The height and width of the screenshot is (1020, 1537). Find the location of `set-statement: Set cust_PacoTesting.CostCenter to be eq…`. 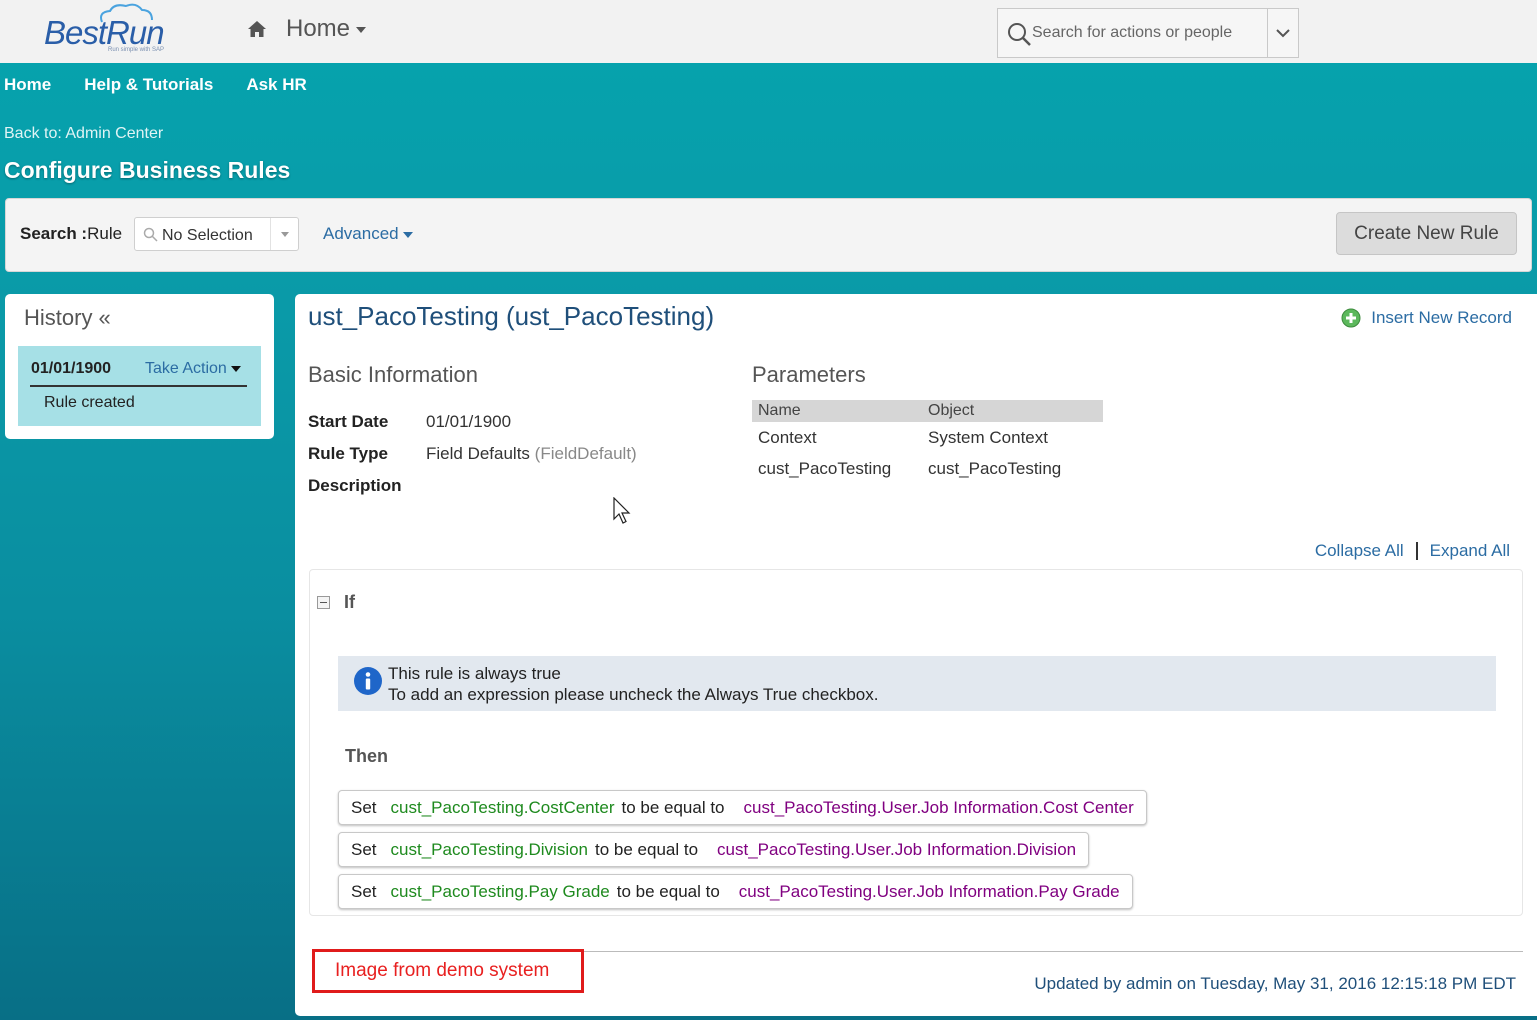

set-statement: Set cust_PacoTesting.CostCenter to be eq… is located at coordinates (742, 807).